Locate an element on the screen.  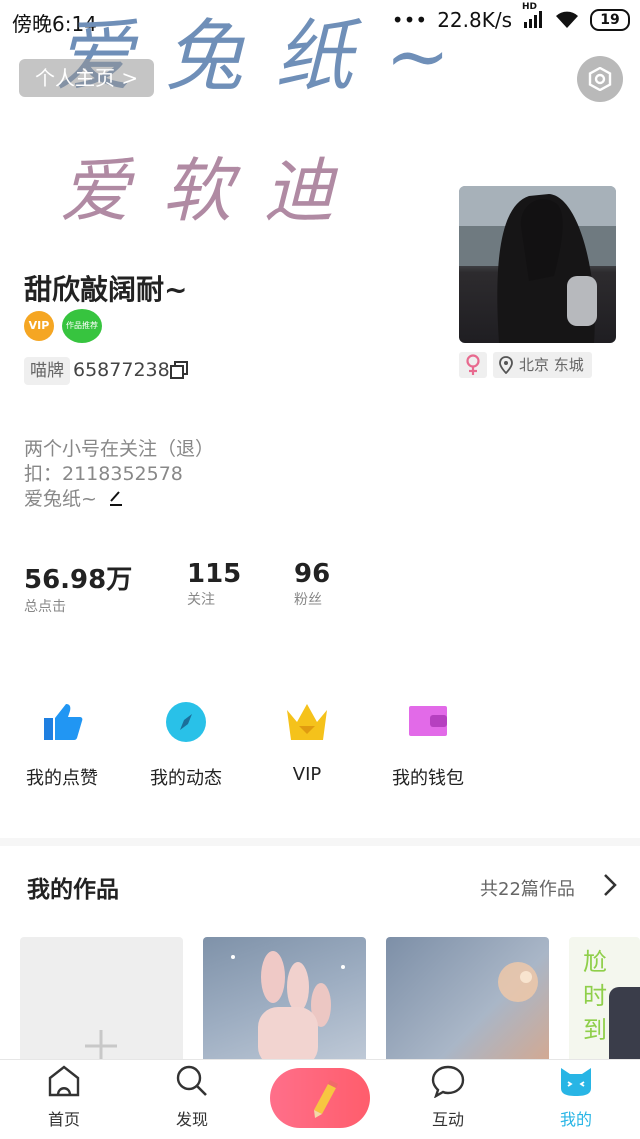
wallet-icon is located at coordinates (428, 721).